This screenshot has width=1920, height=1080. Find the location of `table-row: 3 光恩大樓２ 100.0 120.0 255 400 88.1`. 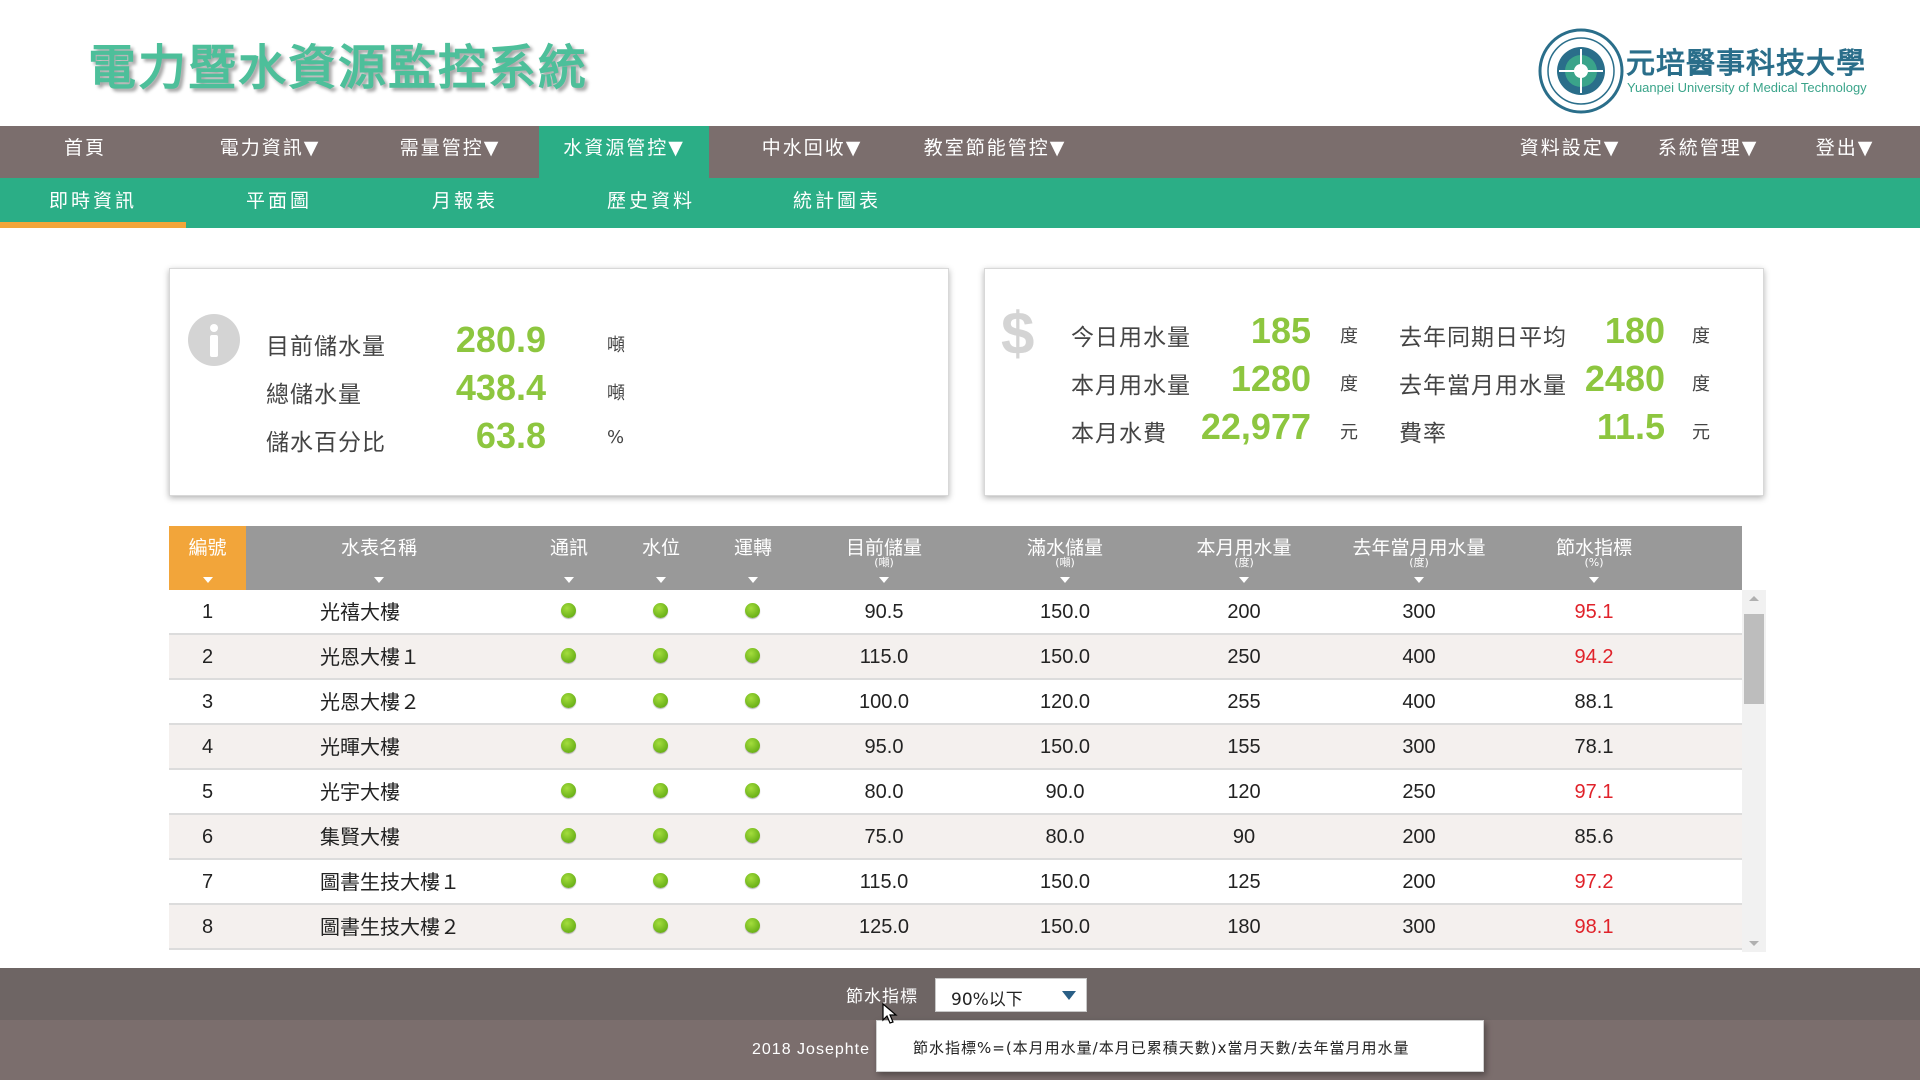

table-row: 3 光恩大樓２ 100.0 120.0 255 400 88.1 is located at coordinates (955, 702).